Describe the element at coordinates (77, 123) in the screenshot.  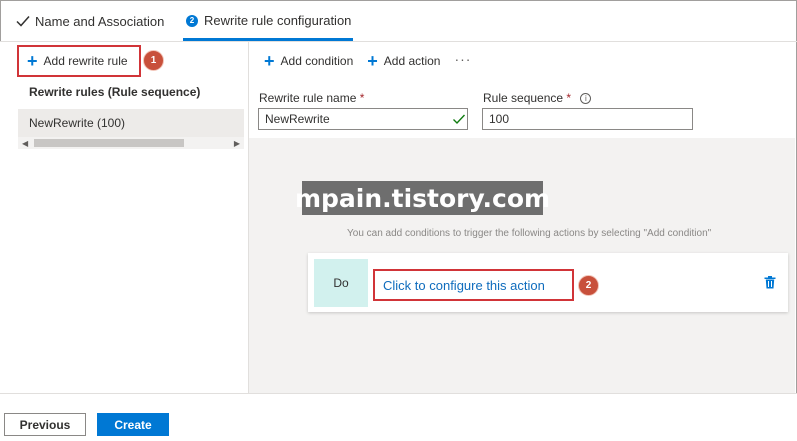
I see `rule-item-label: NewRewrite (100)` at that location.